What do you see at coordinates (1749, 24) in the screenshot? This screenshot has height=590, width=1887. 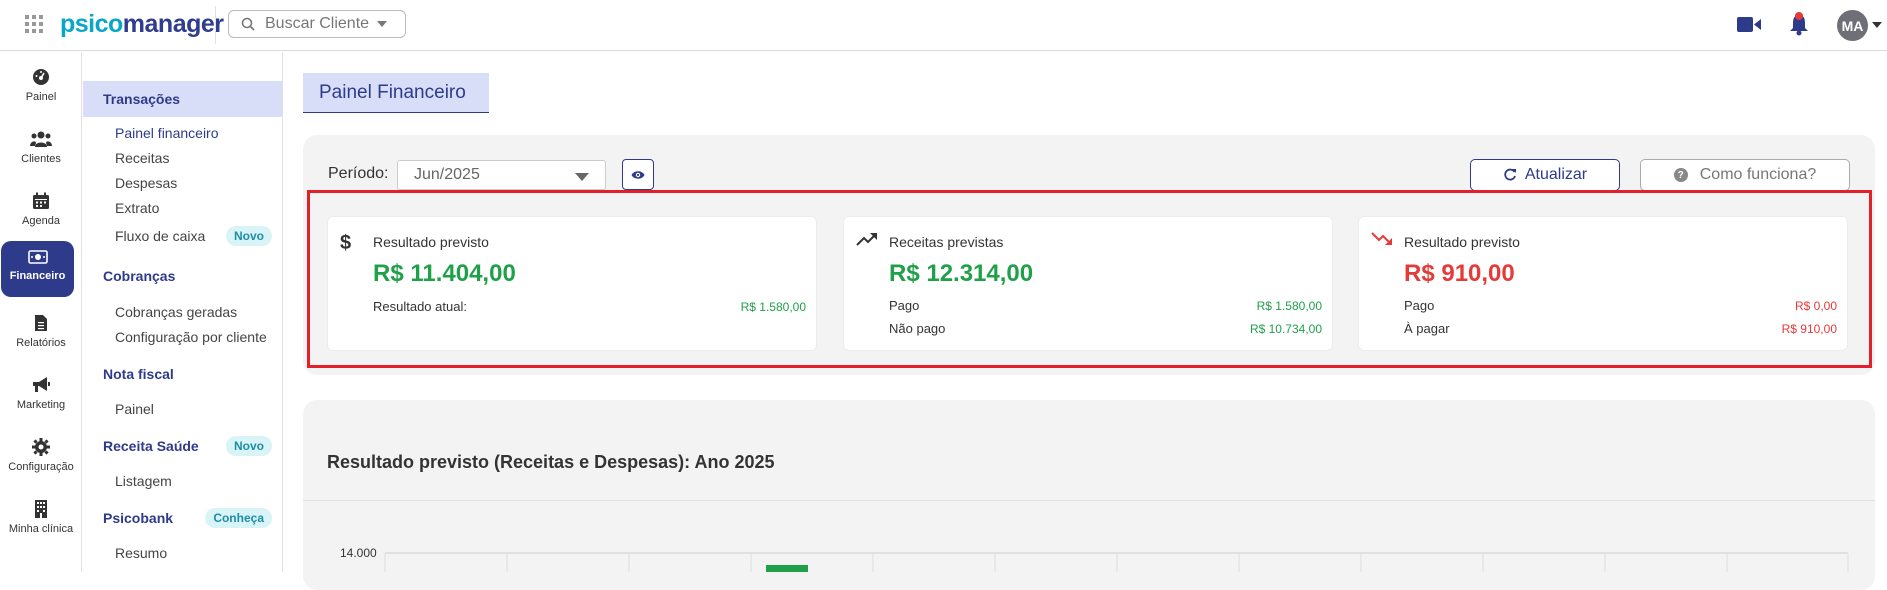 I see `video-camera-icon` at bounding box center [1749, 24].